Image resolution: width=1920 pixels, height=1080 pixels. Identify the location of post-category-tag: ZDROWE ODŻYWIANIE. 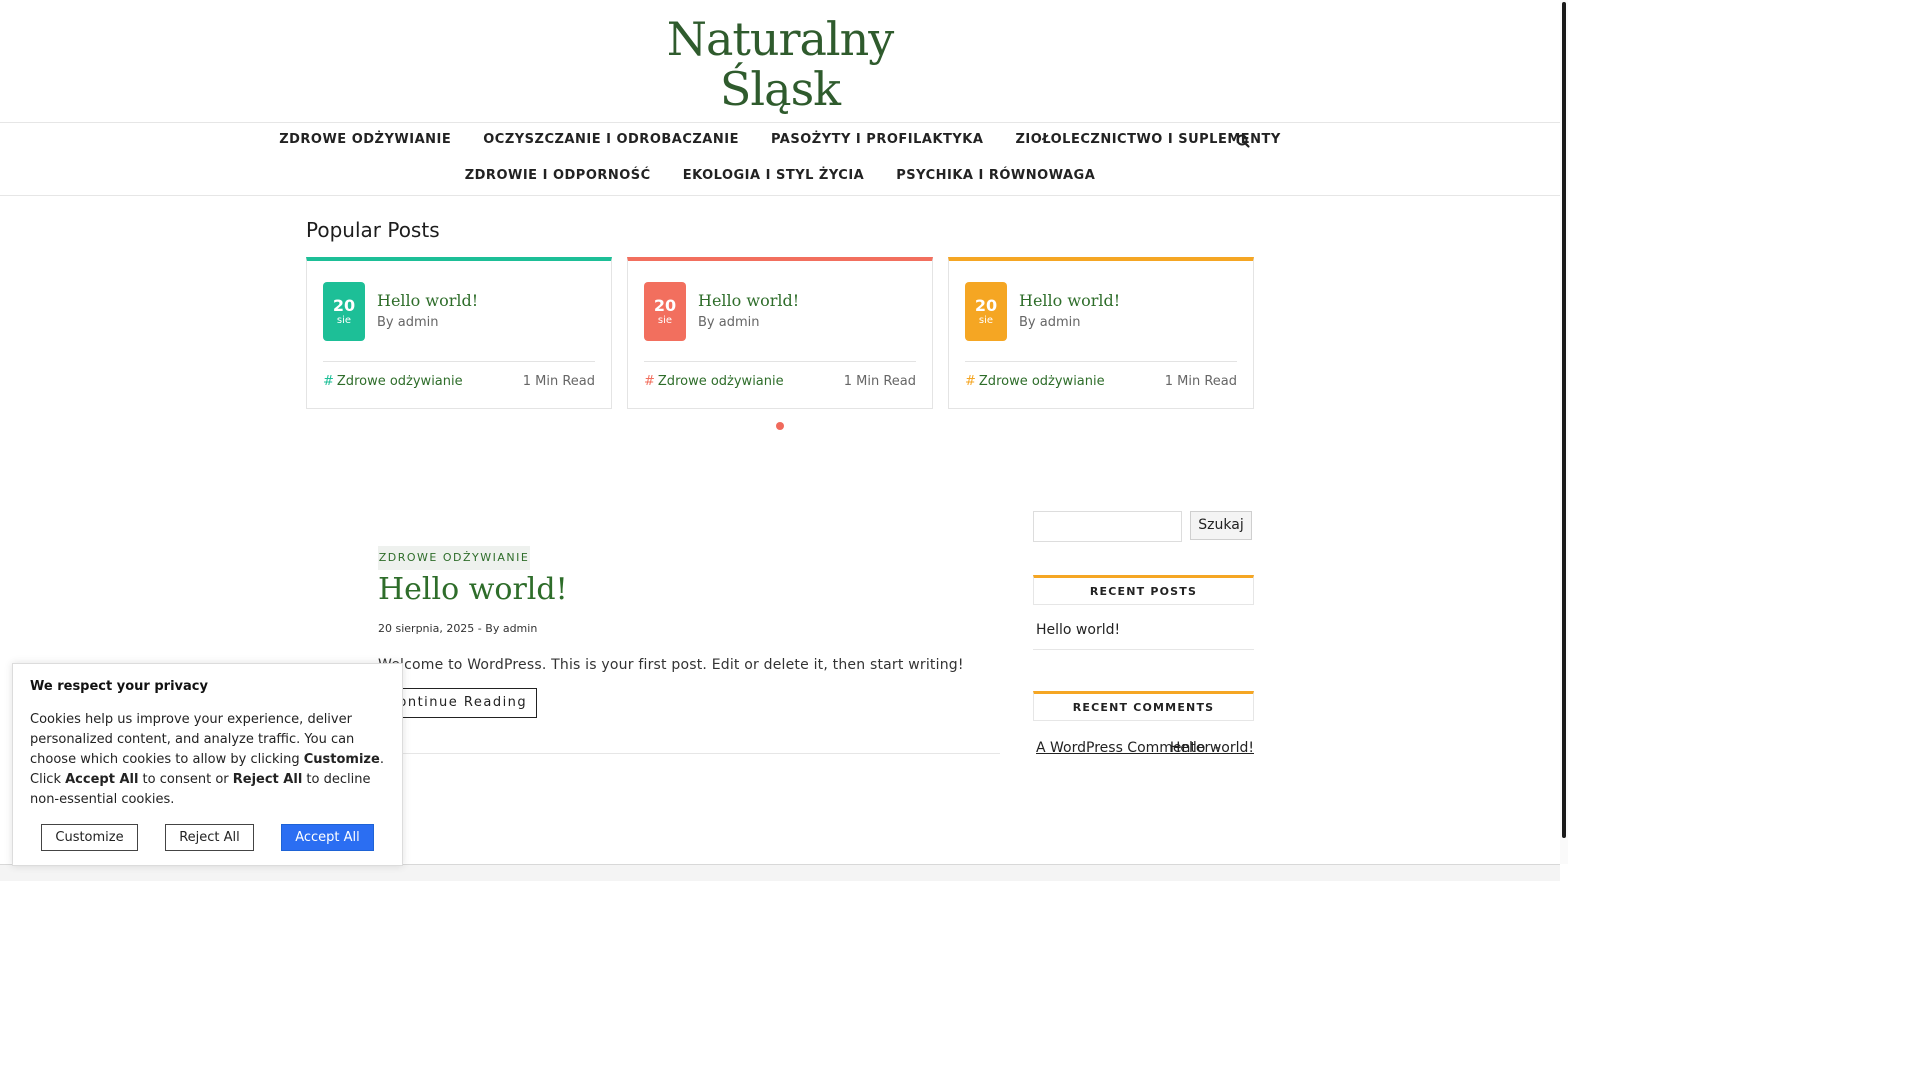
(454, 558).